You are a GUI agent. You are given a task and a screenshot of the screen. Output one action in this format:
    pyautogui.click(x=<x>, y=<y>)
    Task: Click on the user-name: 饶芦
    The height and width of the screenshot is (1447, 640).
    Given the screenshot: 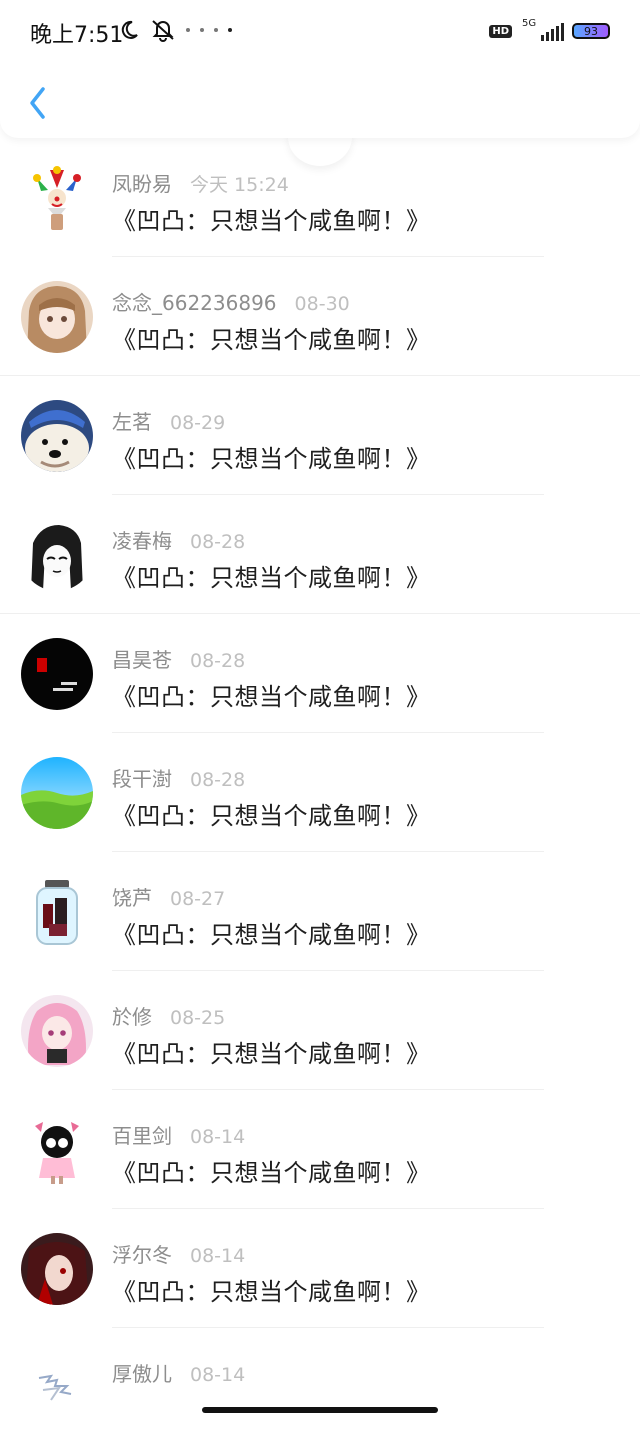 What is the action you would take?
    pyautogui.click(x=132, y=896)
    